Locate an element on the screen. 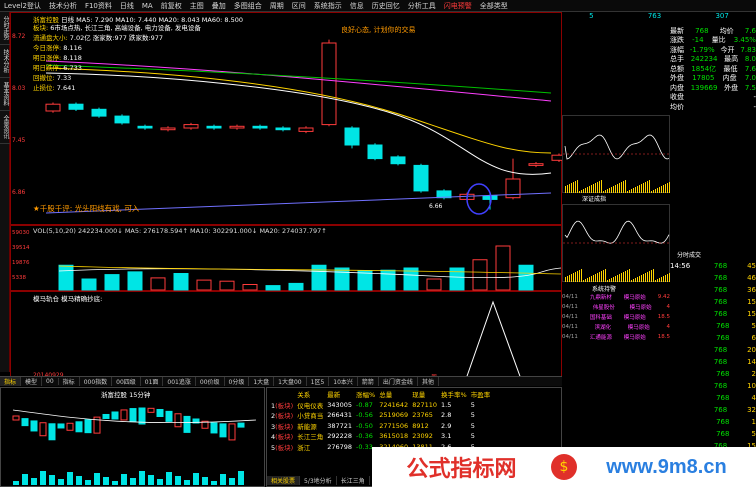 This screenshot has height=487, width=756. menu-item: 闪电预警 is located at coordinates (458, 6).